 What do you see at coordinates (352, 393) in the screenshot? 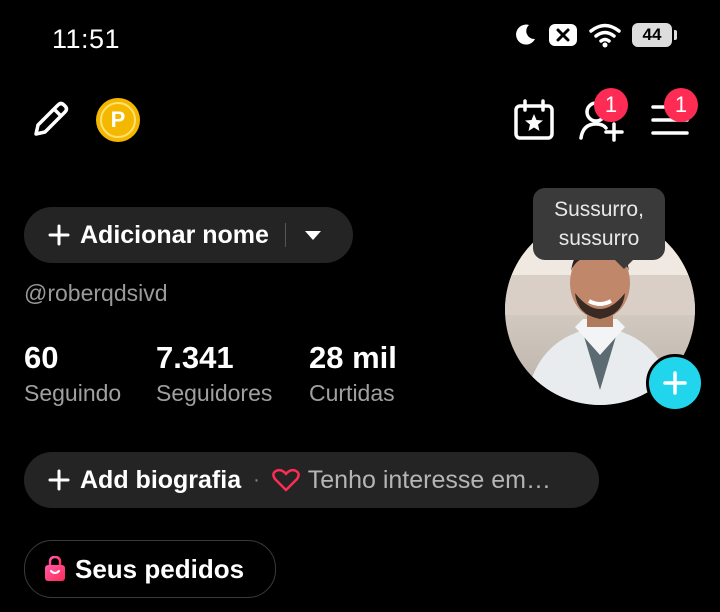
I see `stat-label: Curtidas` at bounding box center [352, 393].